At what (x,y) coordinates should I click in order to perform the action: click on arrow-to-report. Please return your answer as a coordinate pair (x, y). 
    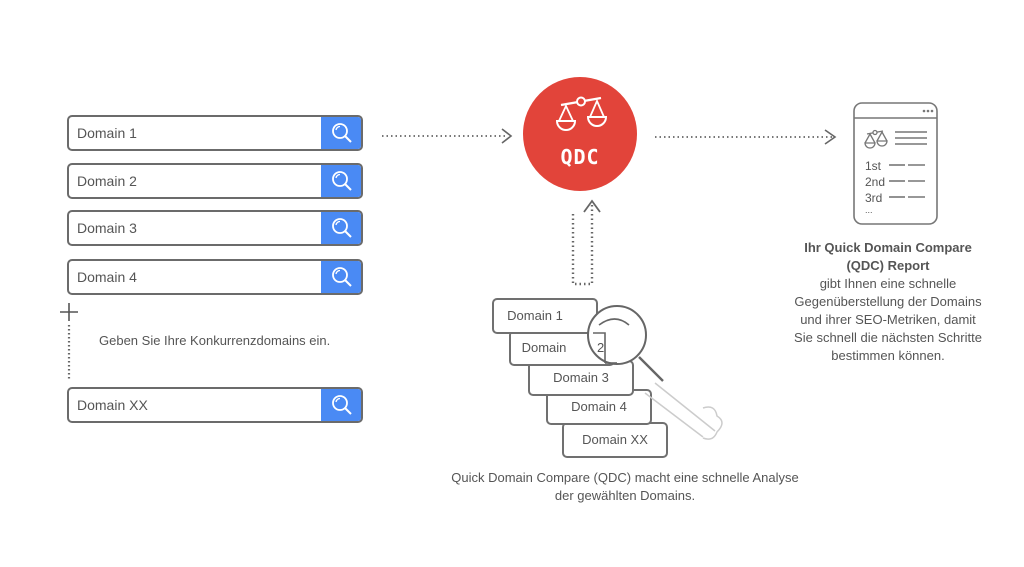
    Looking at the image, I should click on (746, 137).